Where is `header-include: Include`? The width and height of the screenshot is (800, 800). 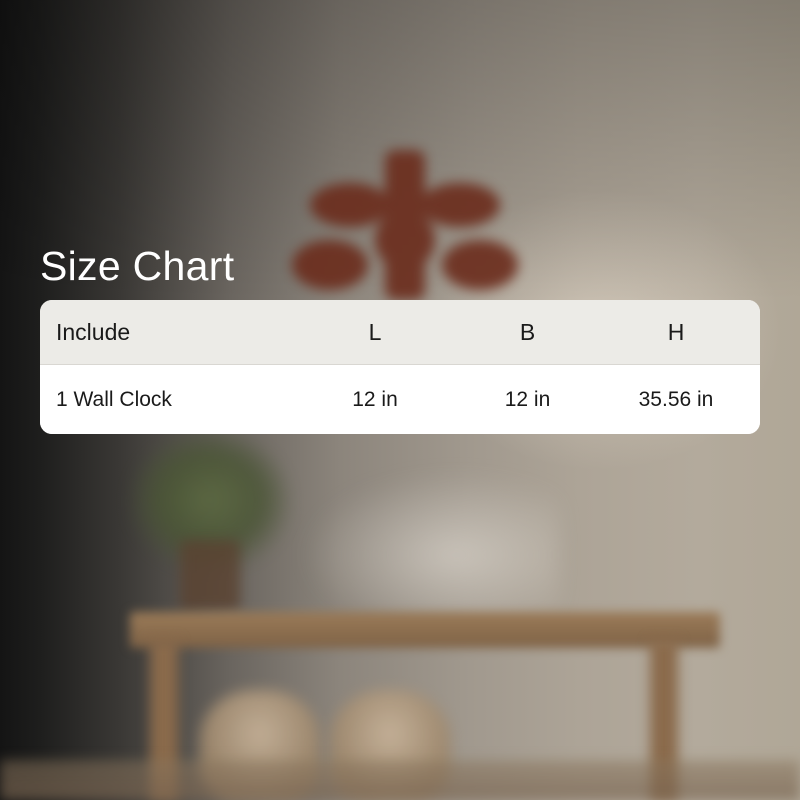
header-include: Include is located at coordinates (93, 331).